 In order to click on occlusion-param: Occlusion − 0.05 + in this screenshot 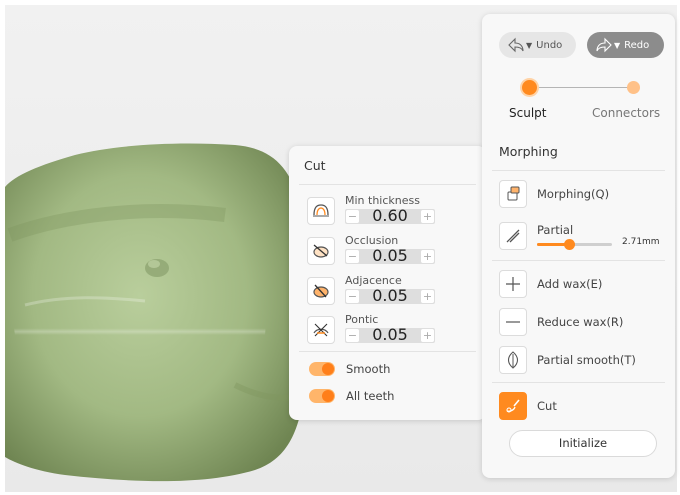, I will do `click(389, 252)`.